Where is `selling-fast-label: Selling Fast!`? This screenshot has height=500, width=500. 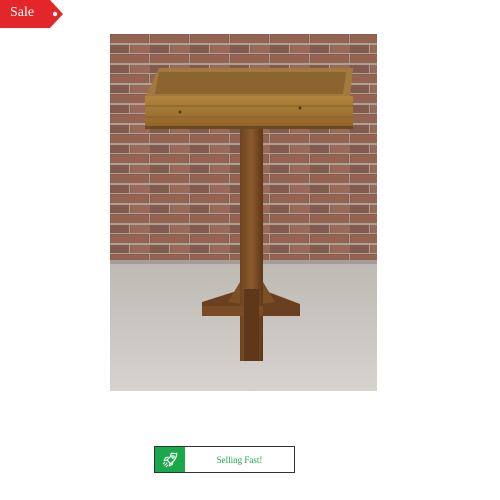
selling-fast-label: Selling Fast! is located at coordinates (239, 459).